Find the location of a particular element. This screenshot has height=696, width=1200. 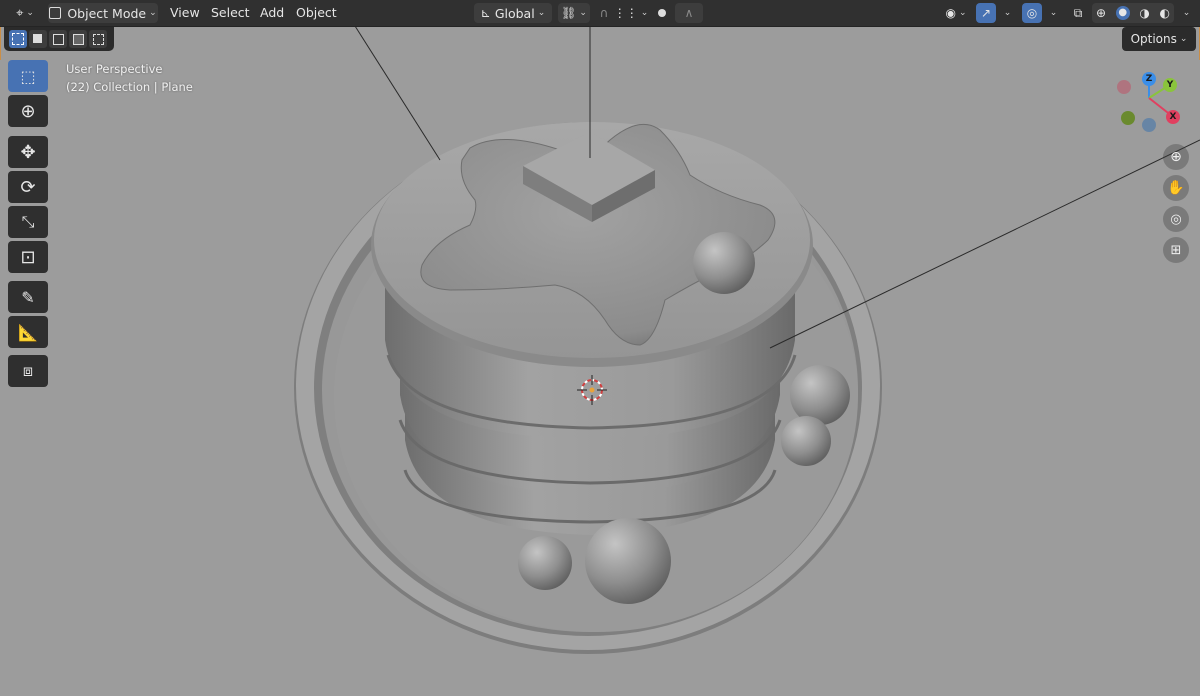

gizmo-icon: ↗ is located at coordinates (986, 13).